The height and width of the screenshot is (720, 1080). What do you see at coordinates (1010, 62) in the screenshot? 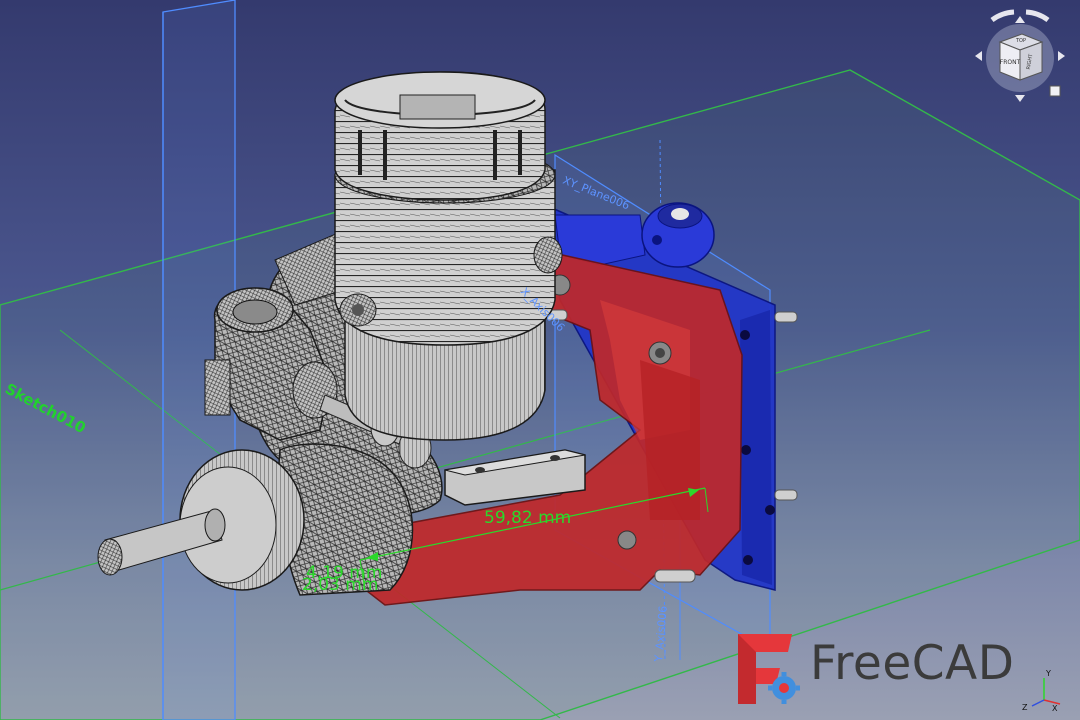
I see `nav-cube-front: FRONT` at bounding box center [1010, 62].